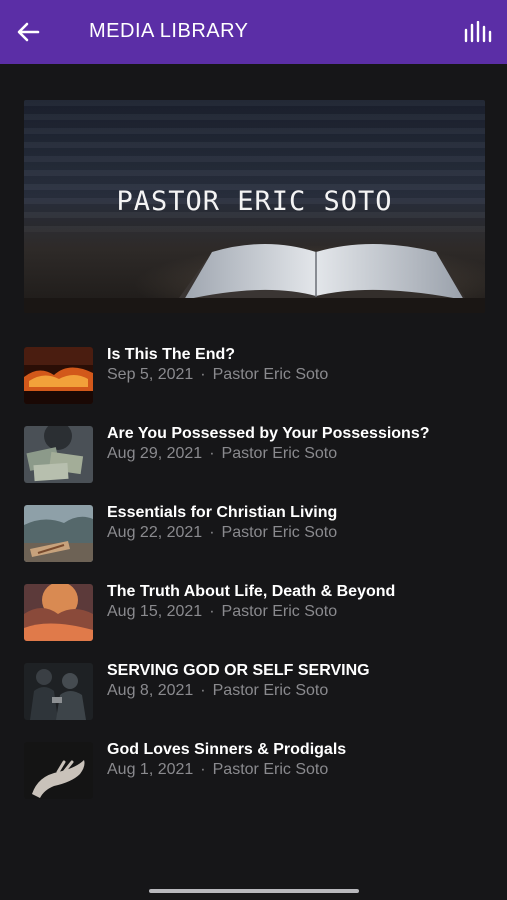 The height and width of the screenshot is (900, 507). I want to click on sermon-title: The Truth About Life, Death & Beyond, so click(251, 591).